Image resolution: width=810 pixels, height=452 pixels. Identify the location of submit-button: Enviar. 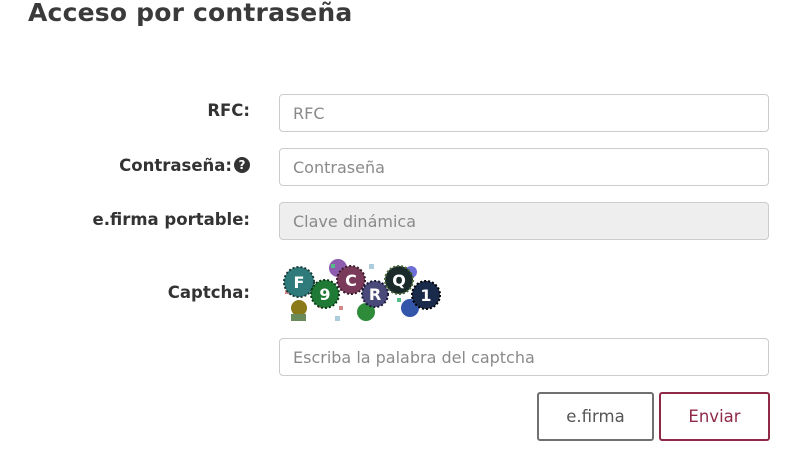
(714, 416).